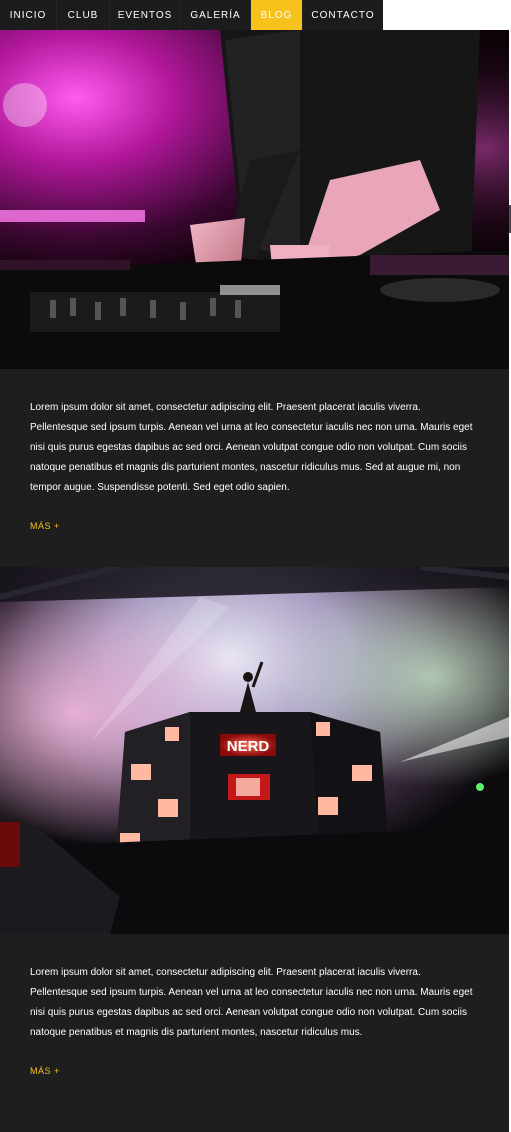 The width and height of the screenshot is (511, 1132). What do you see at coordinates (277, 15) in the screenshot?
I see `nav-item-blog: BLOG` at bounding box center [277, 15].